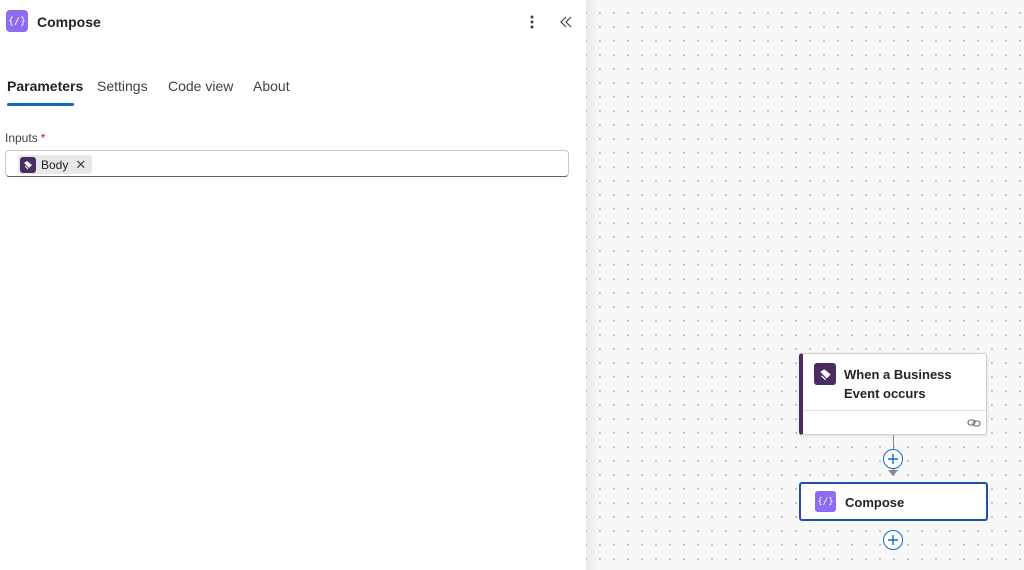 This screenshot has width=1024, height=570. What do you see at coordinates (293, 90) in the screenshot?
I see `panel-tabs: Parameters Settings Code view About` at bounding box center [293, 90].